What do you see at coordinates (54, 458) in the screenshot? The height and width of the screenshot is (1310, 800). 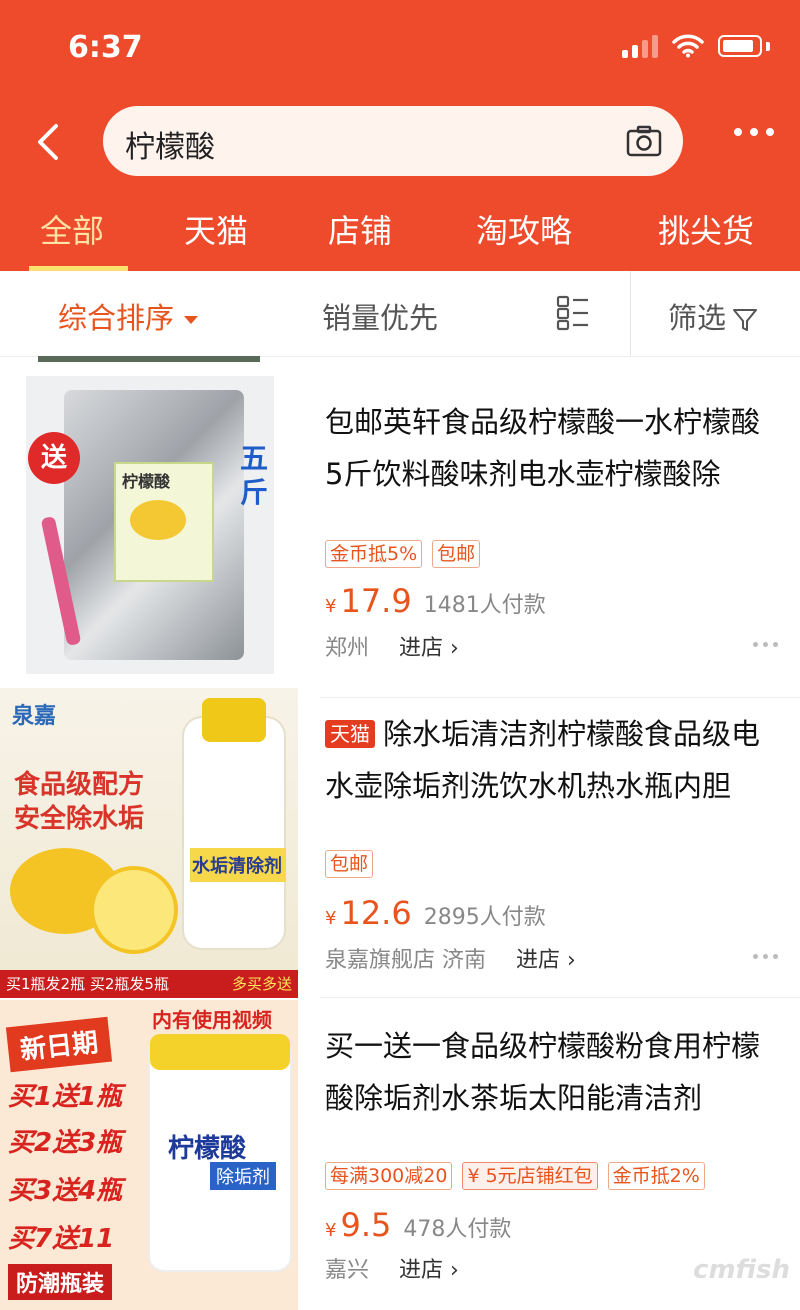 I see `gift-badge: 送` at bounding box center [54, 458].